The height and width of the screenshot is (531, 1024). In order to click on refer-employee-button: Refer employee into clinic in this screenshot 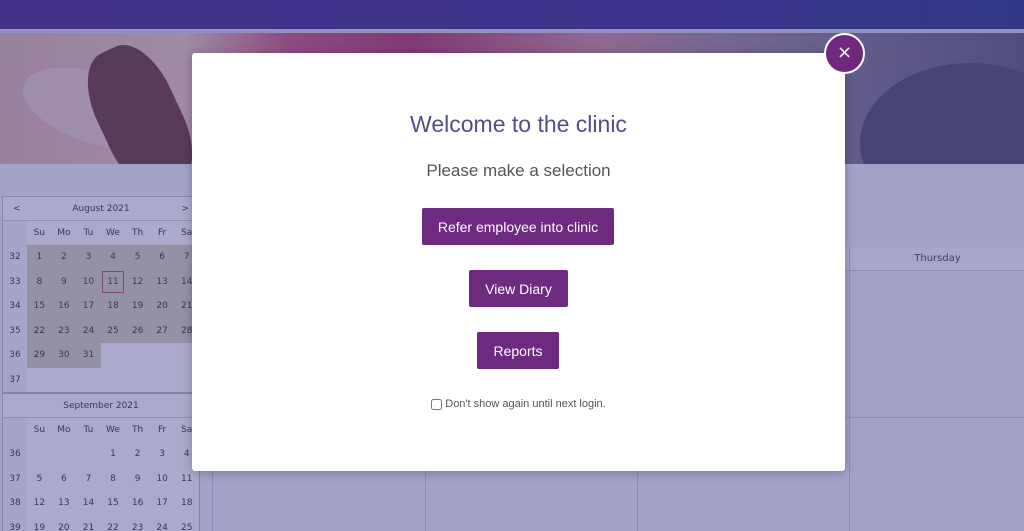, I will do `click(518, 226)`.